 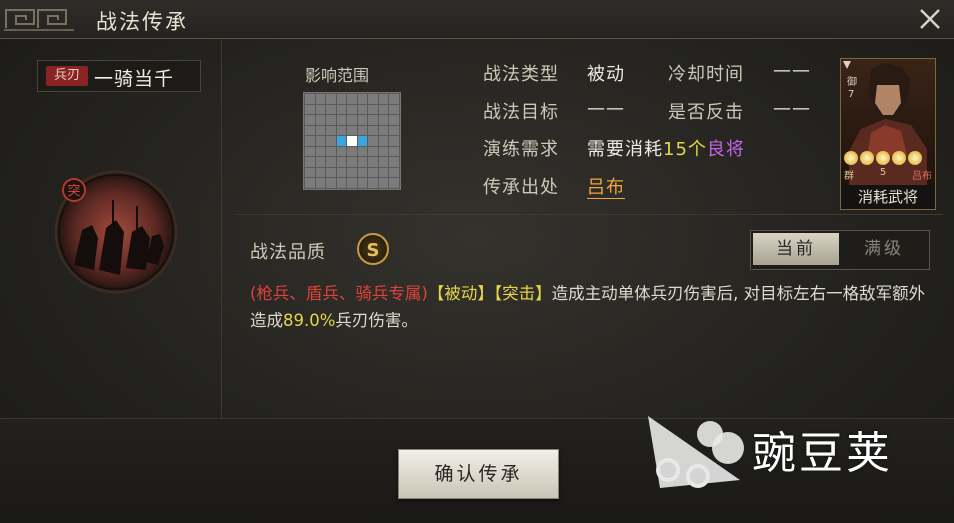 I want to click on svg-text: 7, so click(x=851, y=94).